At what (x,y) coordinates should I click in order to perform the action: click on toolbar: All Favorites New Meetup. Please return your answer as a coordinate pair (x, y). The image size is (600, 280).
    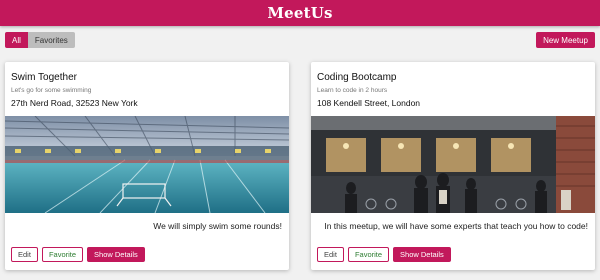
    Looking at the image, I should click on (300, 40).